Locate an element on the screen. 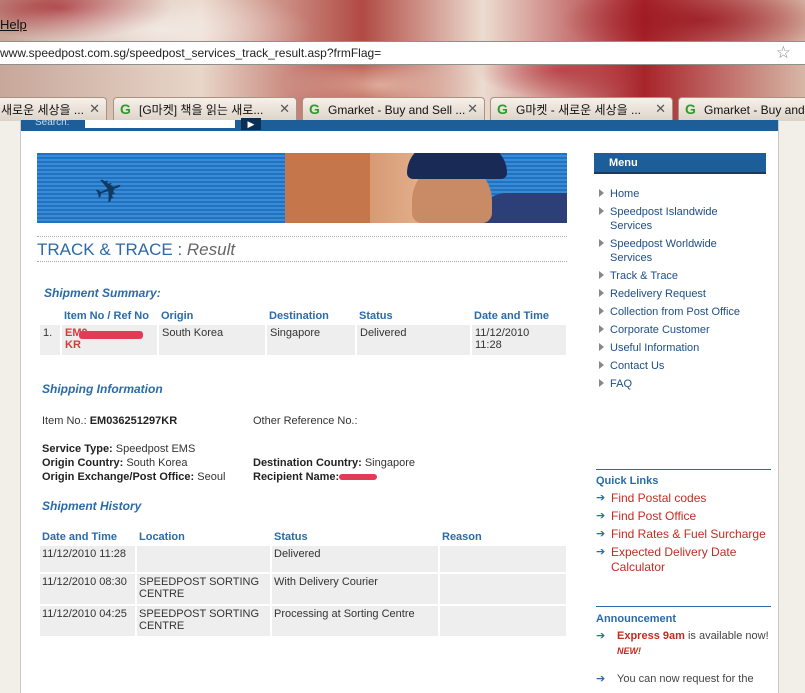  menu-item-track-trace: Track & Trace is located at coordinates (679, 276).